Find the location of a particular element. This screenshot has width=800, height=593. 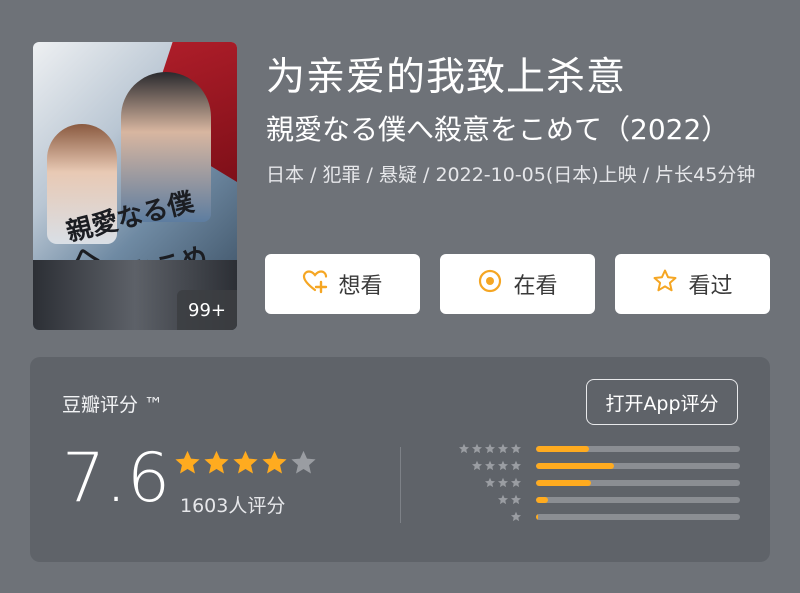

movie-original-title: 親愛なる僕へ殺意をこめて（2022） is located at coordinates (498, 129).